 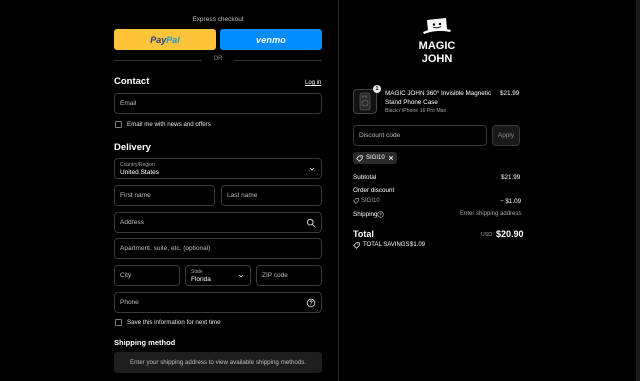 I want to click on phone-field: Phone, so click(x=218, y=302).